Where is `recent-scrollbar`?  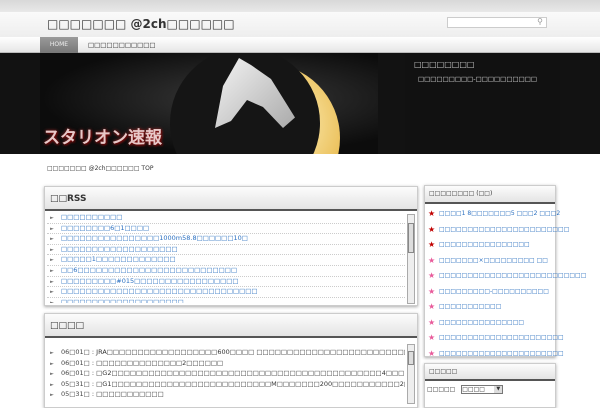
recent-scrollbar is located at coordinates (411, 374).